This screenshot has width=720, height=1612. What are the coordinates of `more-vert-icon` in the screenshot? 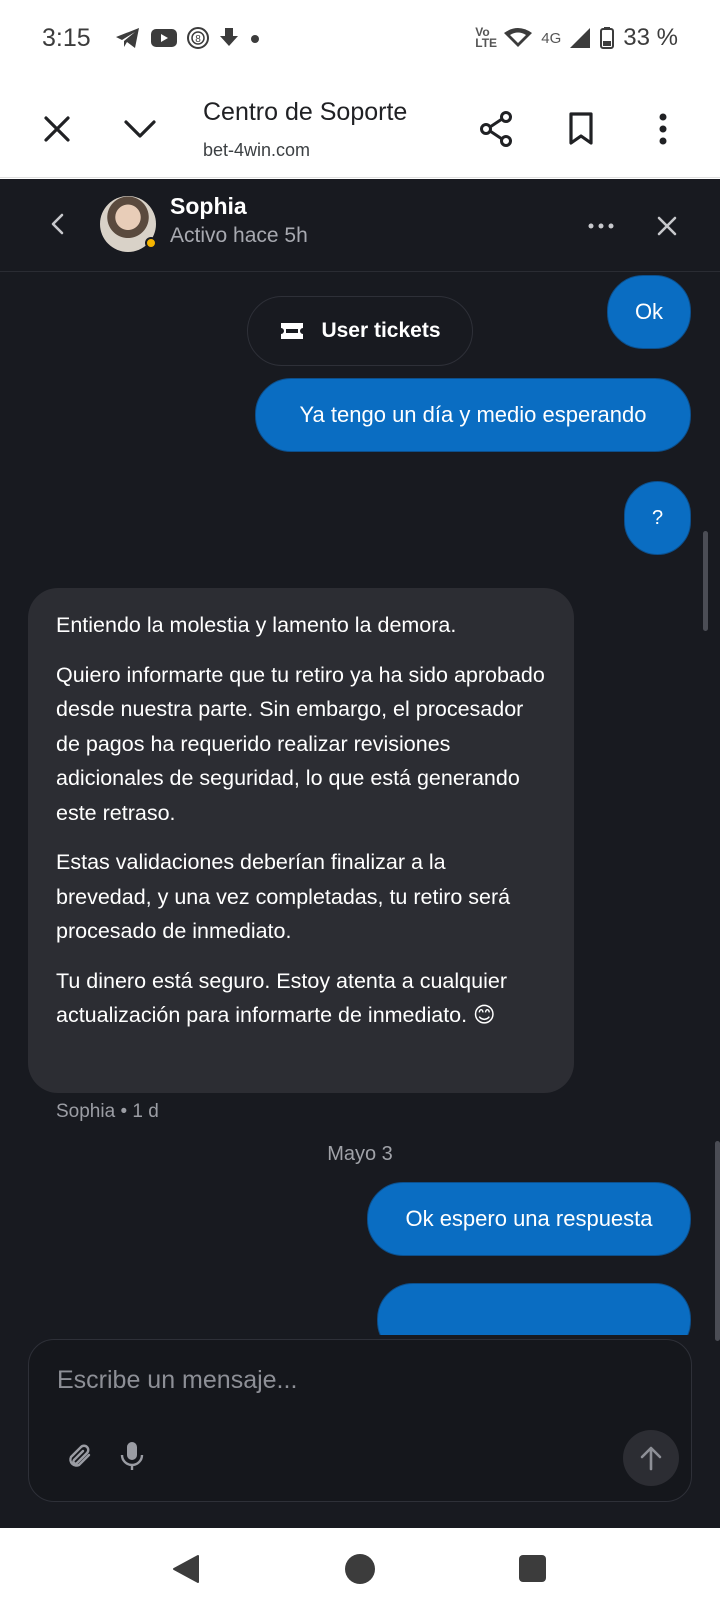 It's located at (663, 129).